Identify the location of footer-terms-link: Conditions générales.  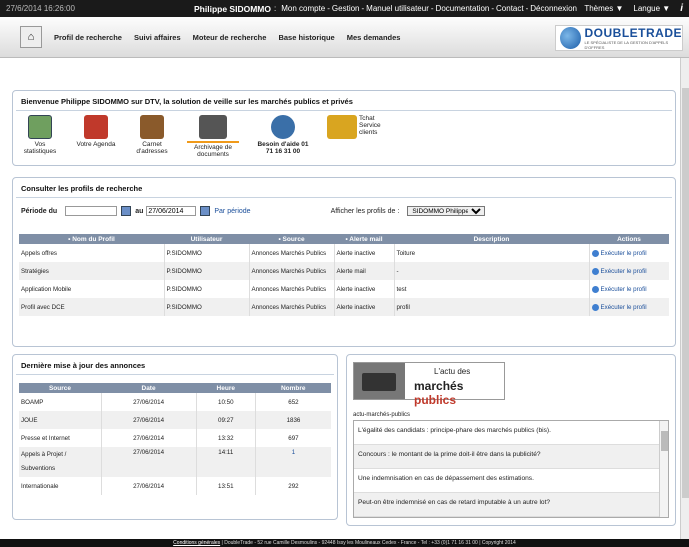
(196, 543).